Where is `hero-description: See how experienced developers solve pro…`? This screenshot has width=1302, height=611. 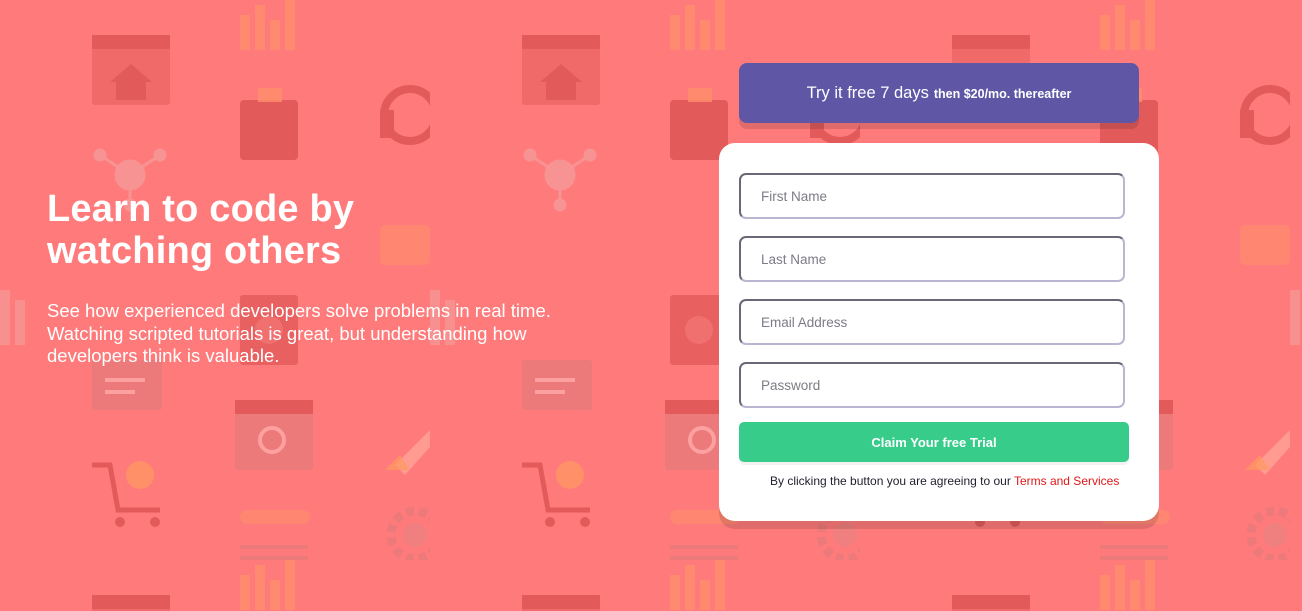 hero-description: See how experienced developers solve pro… is located at coordinates (299, 333).